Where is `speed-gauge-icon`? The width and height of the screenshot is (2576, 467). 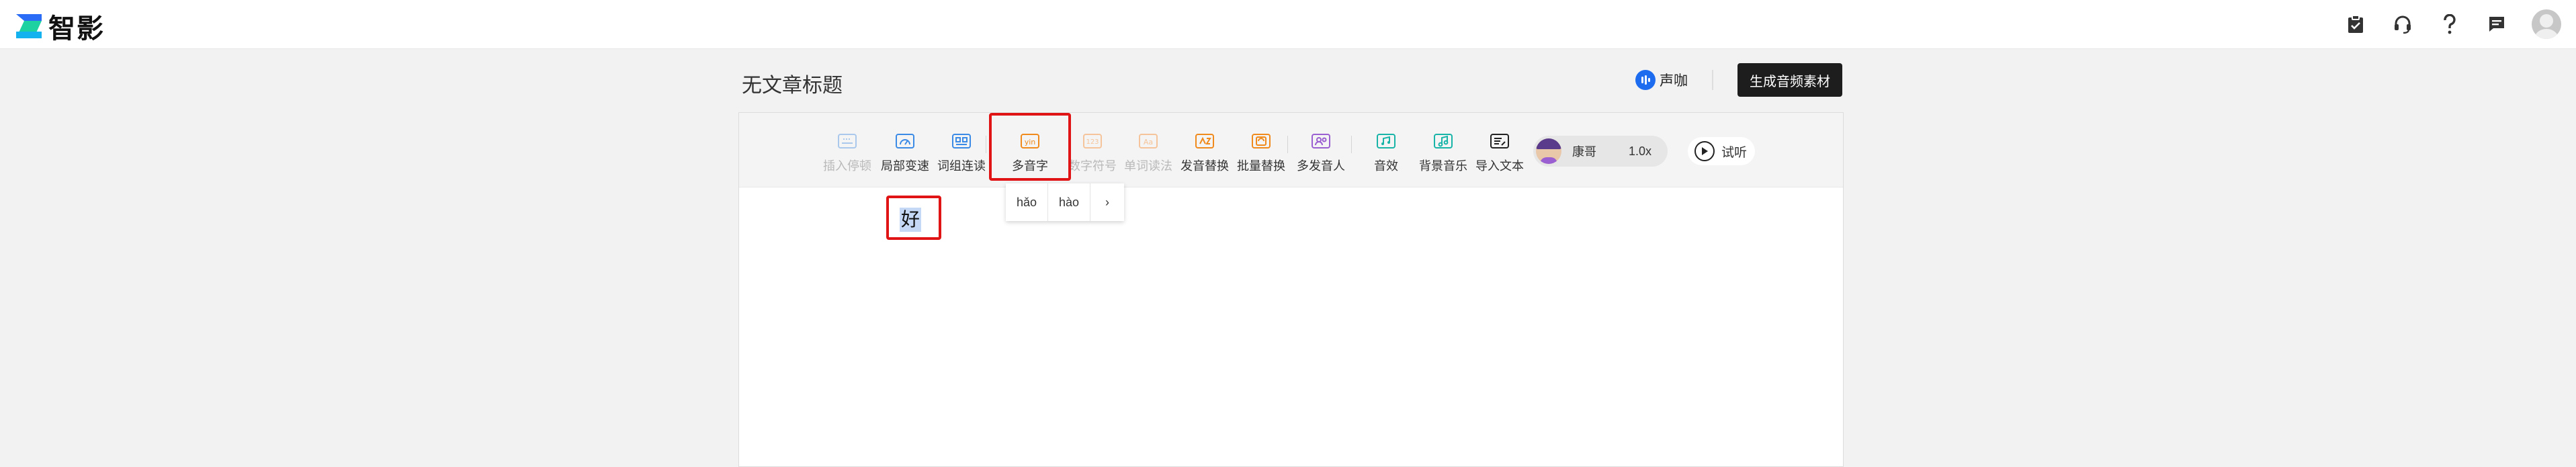 speed-gauge-icon is located at coordinates (905, 141).